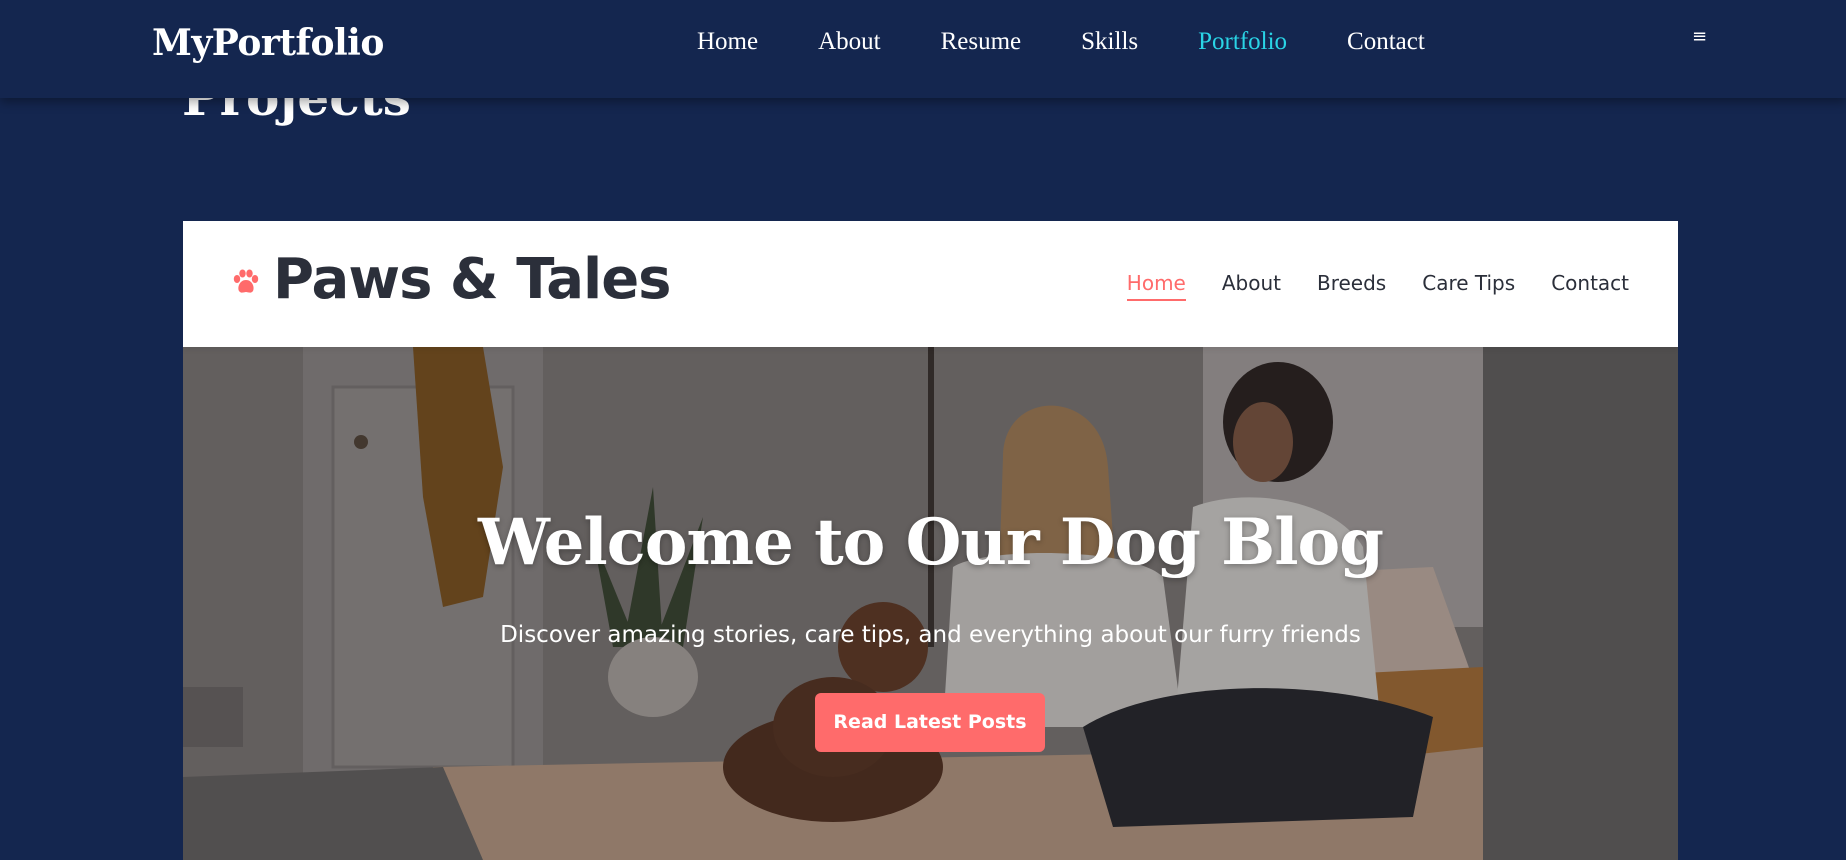 Image resolution: width=1846 pixels, height=860 pixels. Describe the element at coordinates (1109, 42) in the screenshot. I see `nav-skills: Skills` at that location.